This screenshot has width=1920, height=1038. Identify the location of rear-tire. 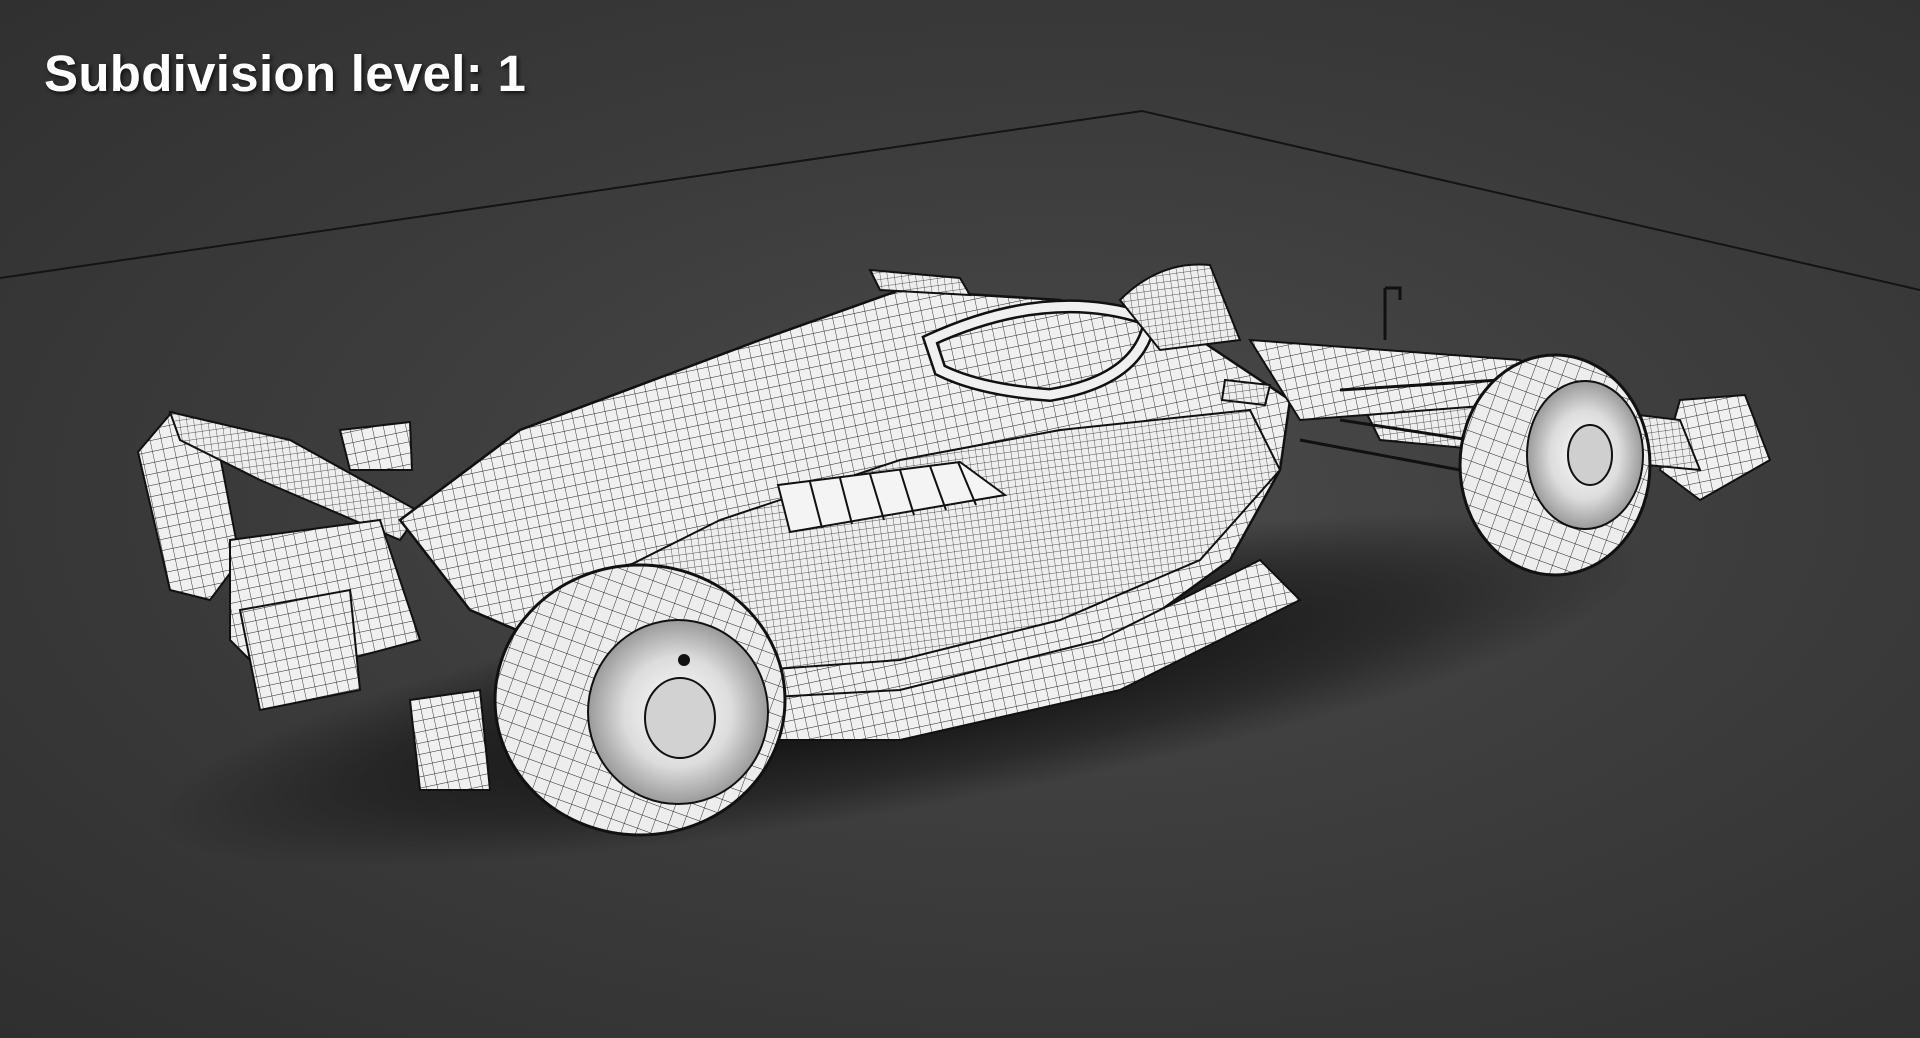
(640, 700).